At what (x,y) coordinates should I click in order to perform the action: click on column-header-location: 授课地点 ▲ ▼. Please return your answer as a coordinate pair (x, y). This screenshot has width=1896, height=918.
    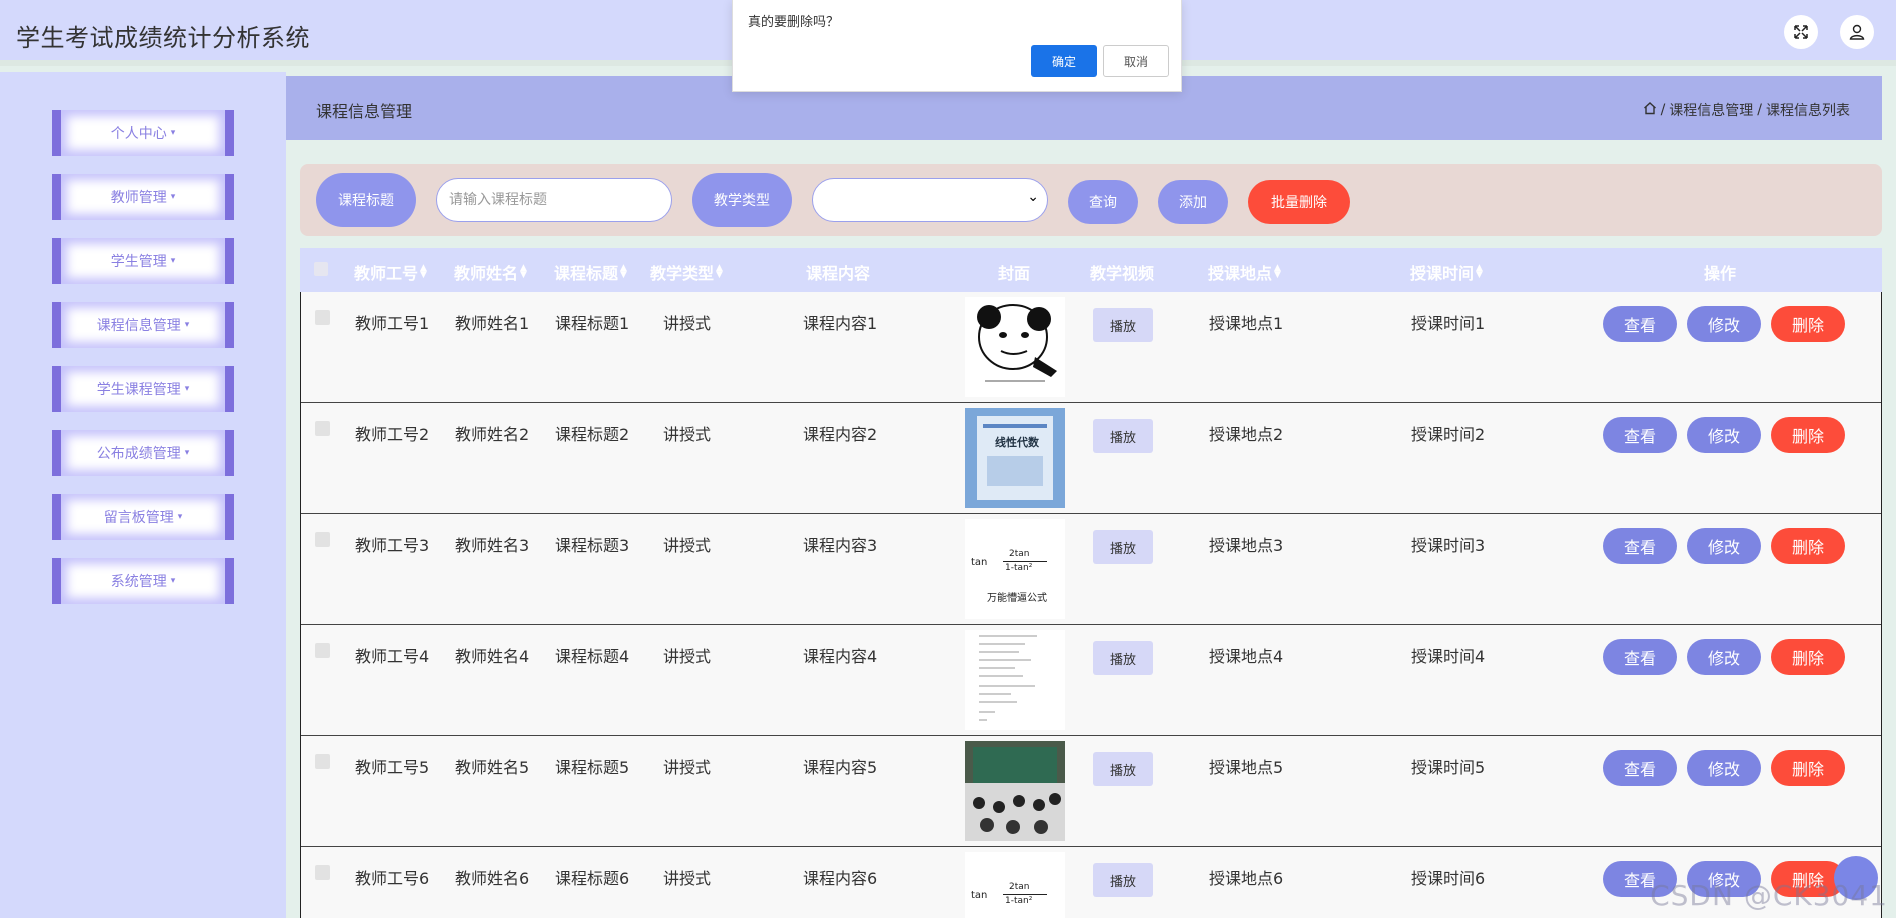
    Looking at the image, I should click on (1244, 272).